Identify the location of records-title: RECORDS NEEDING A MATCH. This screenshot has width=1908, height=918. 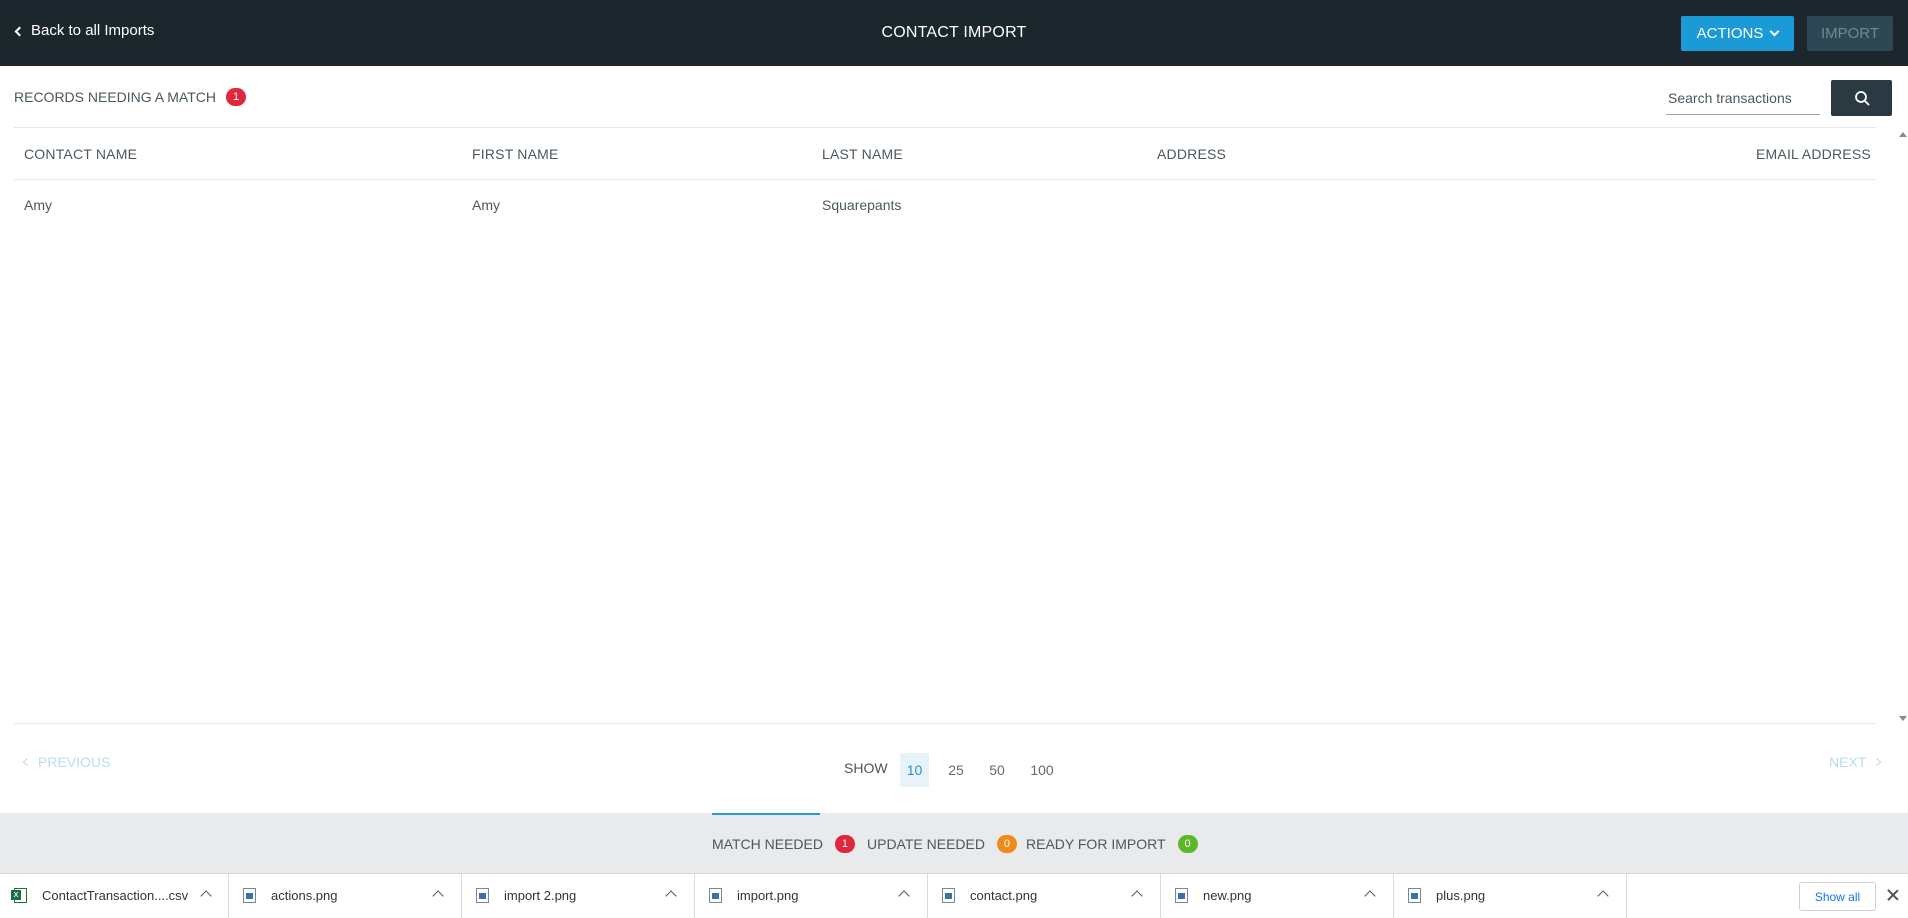
(115, 97).